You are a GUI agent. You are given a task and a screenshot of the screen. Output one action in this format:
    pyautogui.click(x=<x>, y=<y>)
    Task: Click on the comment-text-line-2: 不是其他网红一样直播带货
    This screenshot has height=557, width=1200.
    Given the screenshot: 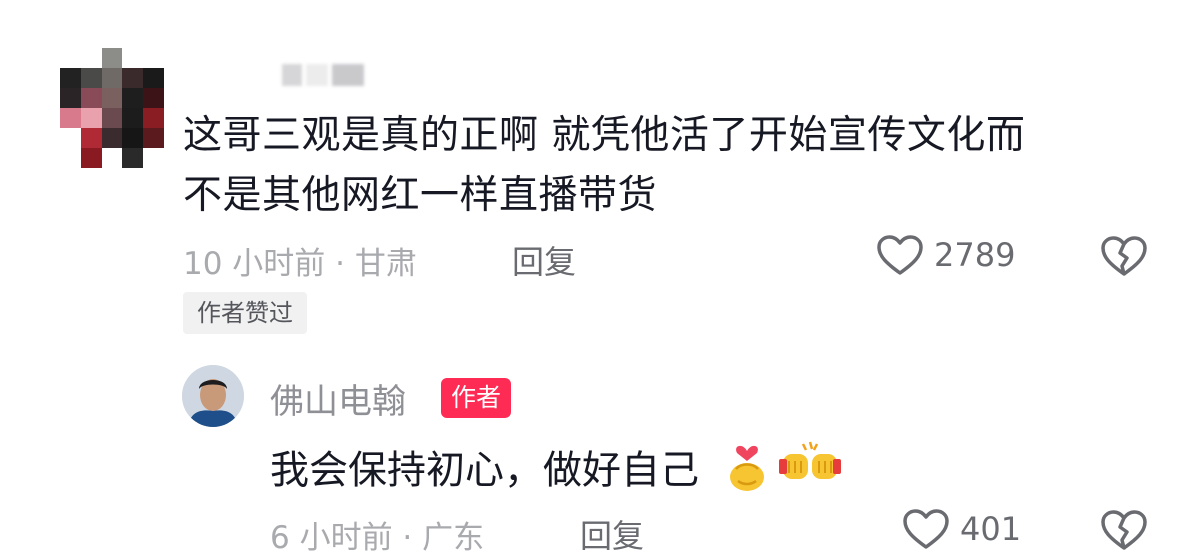 What is the action you would take?
    pyautogui.click(x=420, y=195)
    